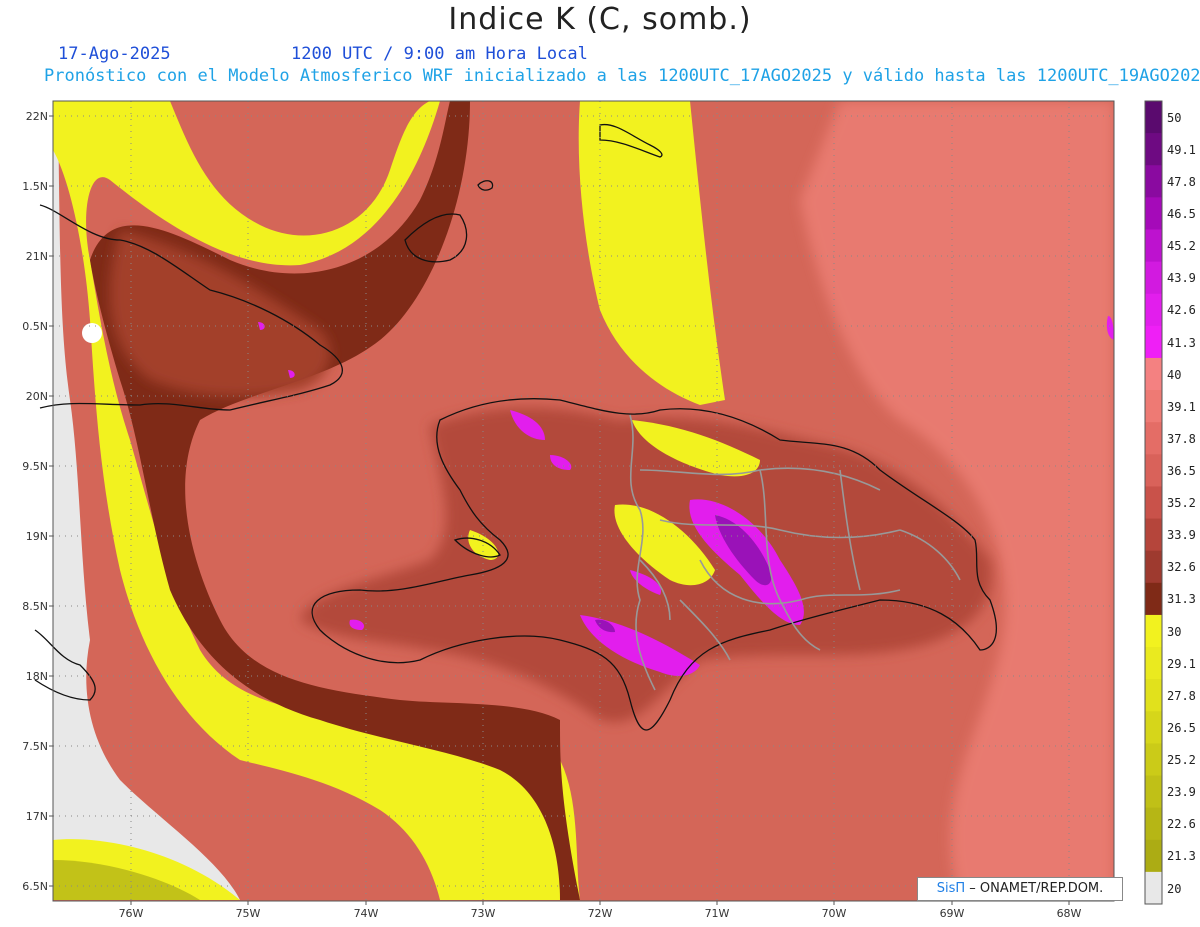  Describe the element at coordinates (600, 913) in the screenshot. I see `longitude-label: 72W` at that location.